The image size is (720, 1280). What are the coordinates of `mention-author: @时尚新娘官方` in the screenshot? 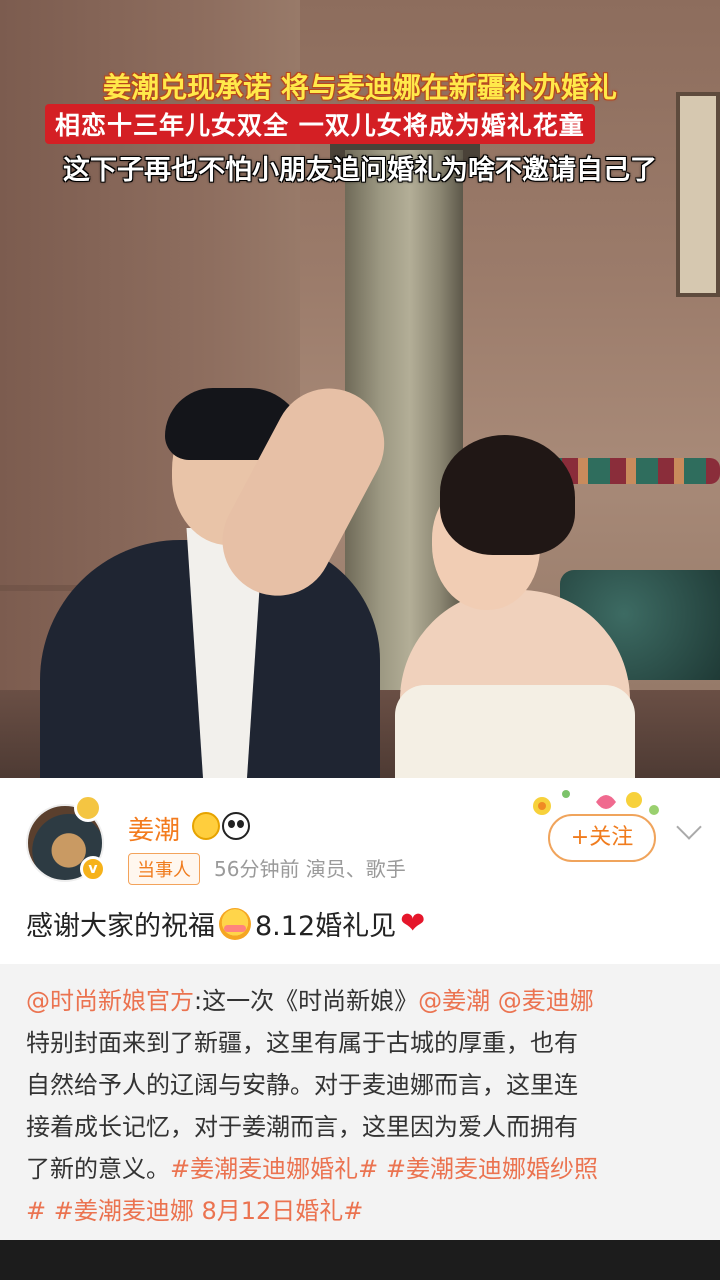 It's located at (110, 1001).